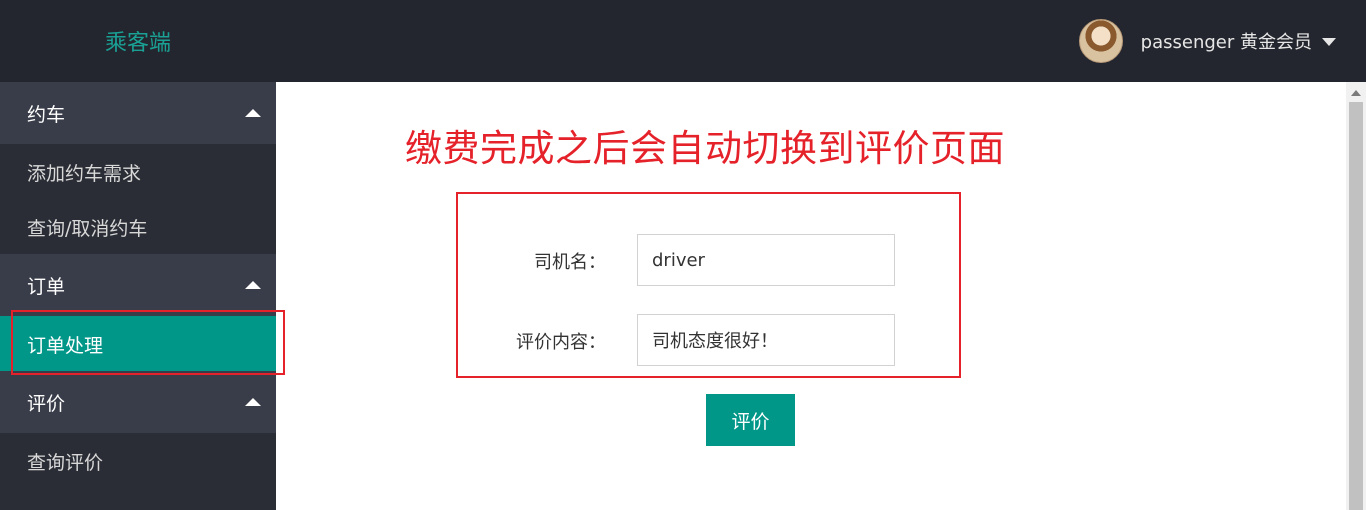 This screenshot has width=1366, height=510. I want to click on comment-label: 评价内容：, so click(561, 342).